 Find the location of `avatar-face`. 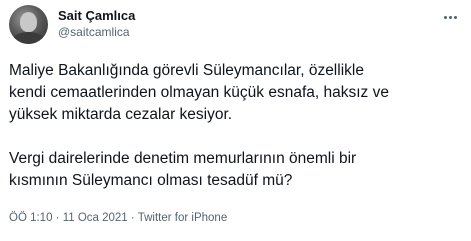

avatar-face is located at coordinates (28, 22).